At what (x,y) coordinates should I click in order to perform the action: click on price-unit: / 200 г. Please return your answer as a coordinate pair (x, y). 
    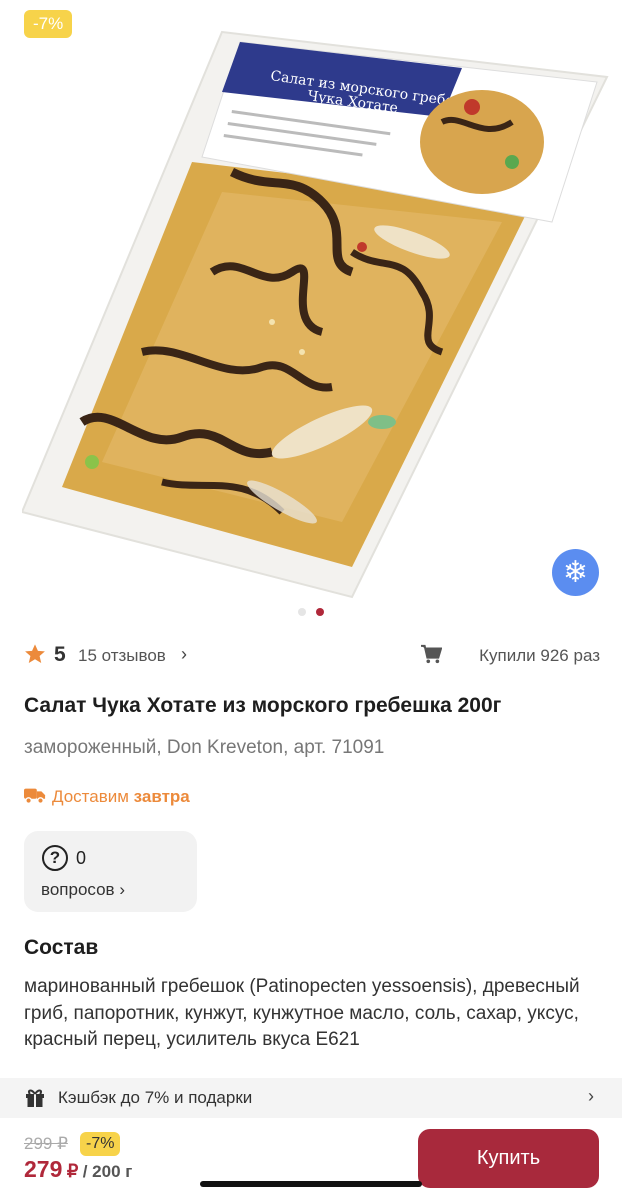
    Looking at the image, I should click on (107, 1171).